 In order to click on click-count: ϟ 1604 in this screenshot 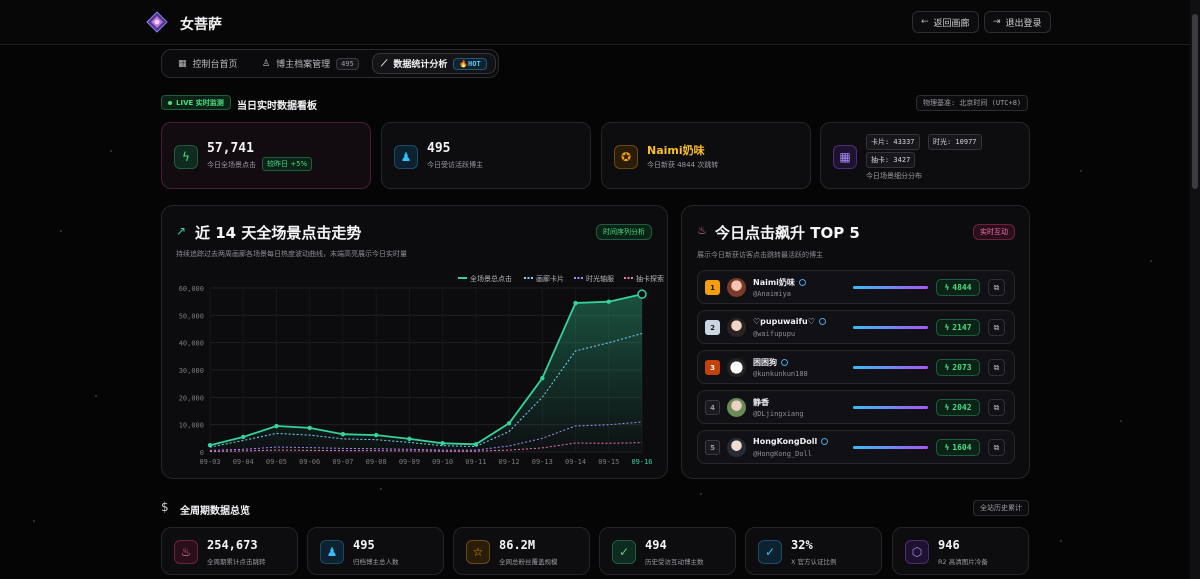, I will do `click(958, 447)`.